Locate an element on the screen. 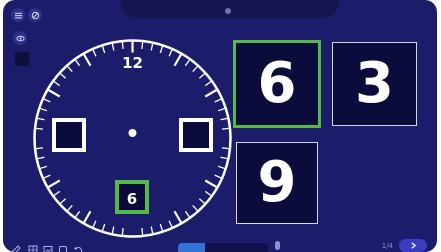  hide-icon is located at coordinates (35, 15).